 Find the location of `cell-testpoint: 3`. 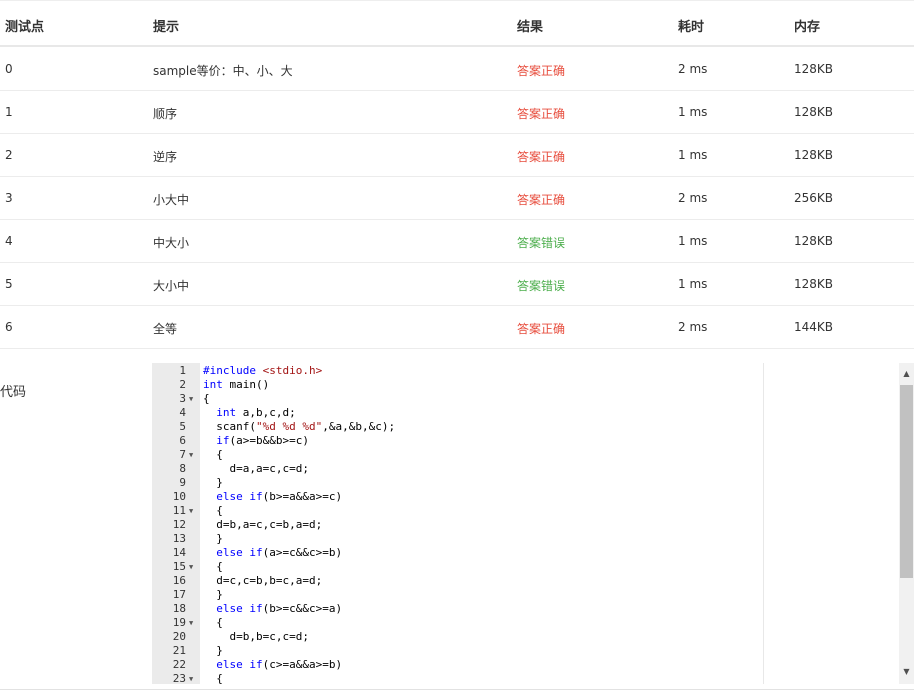

cell-testpoint: 3 is located at coordinates (9, 198).